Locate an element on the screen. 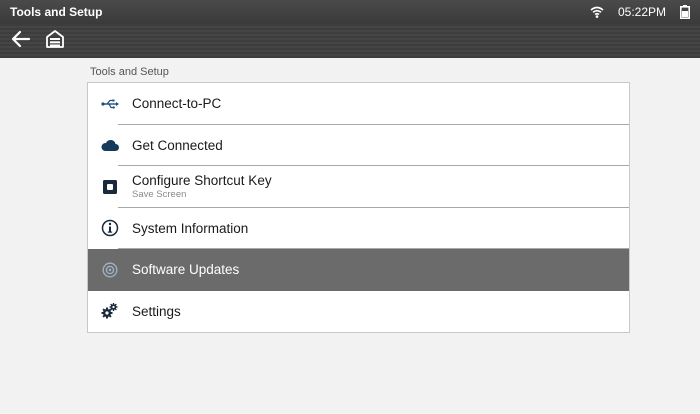 The width and height of the screenshot is (700, 414). status-time: 05:22PM is located at coordinates (641, 12).